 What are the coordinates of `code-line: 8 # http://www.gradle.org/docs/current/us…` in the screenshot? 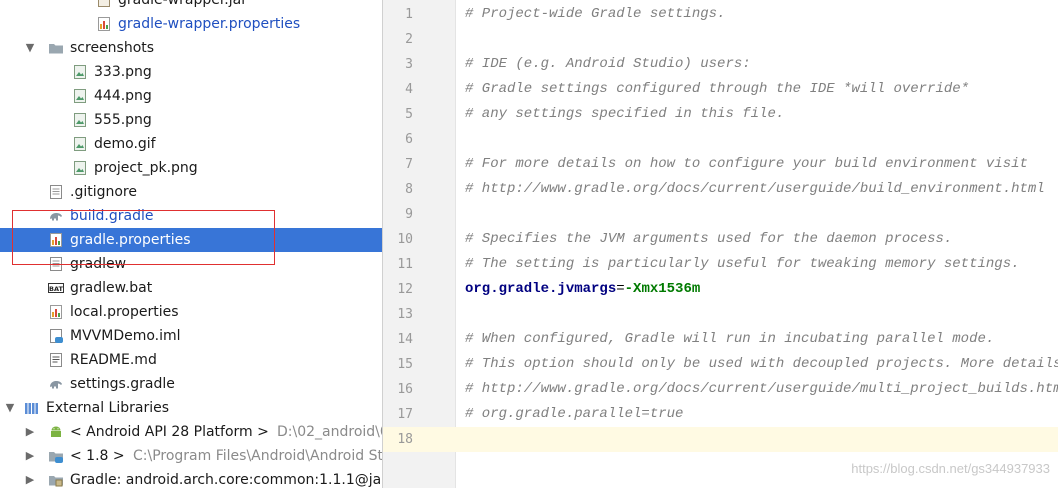 It's located at (720, 189).